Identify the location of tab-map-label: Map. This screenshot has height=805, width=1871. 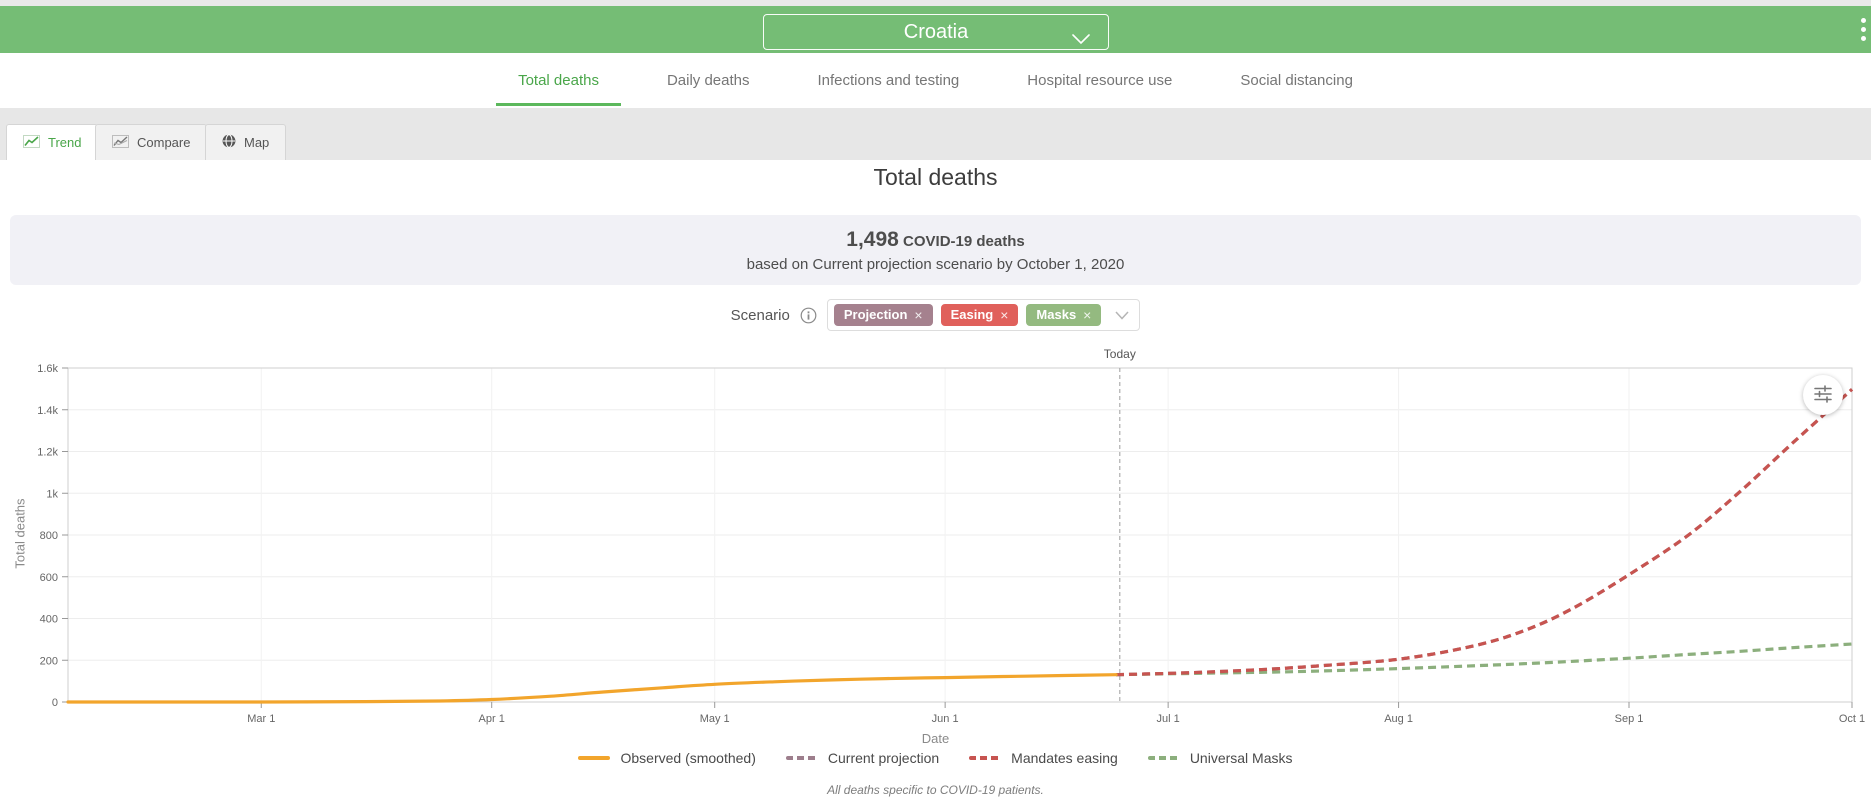
(257, 142).